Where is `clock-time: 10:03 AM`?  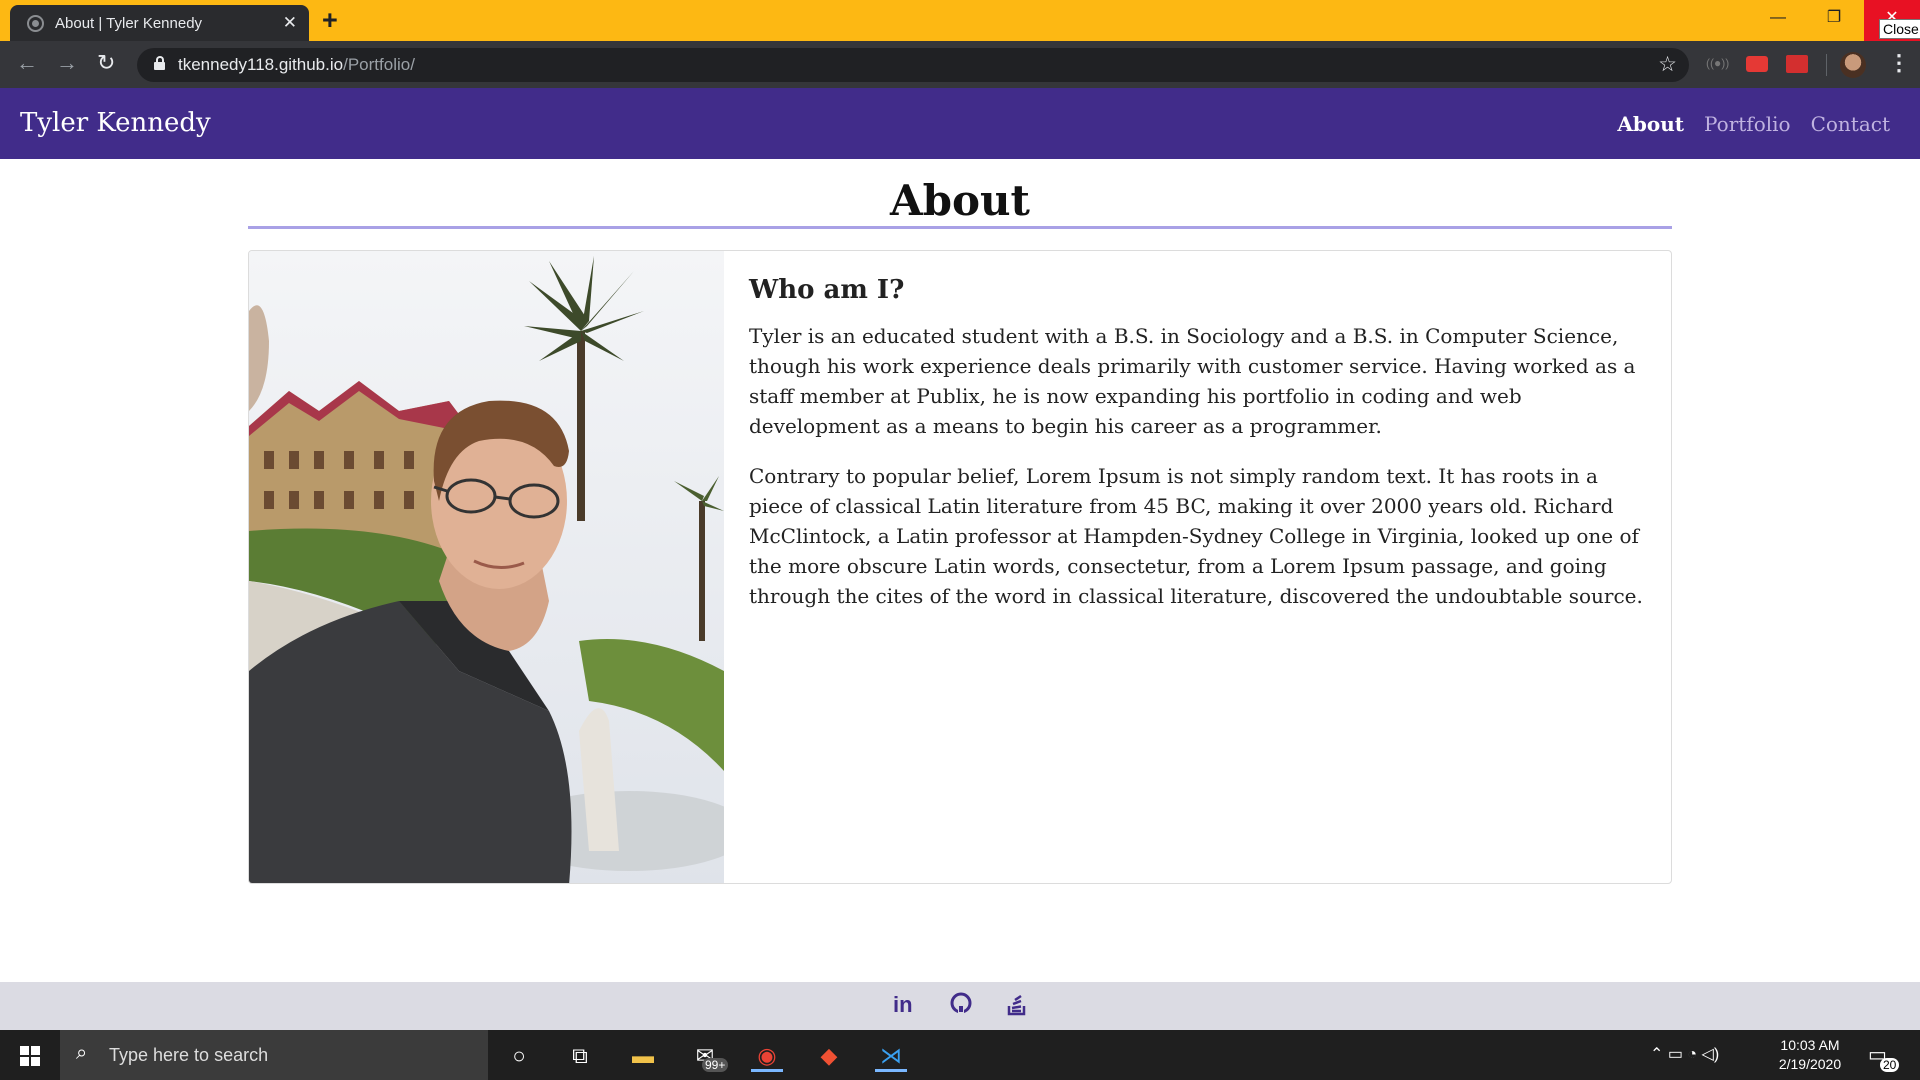 clock-time: 10:03 AM is located at coordinates (1810, 1045).